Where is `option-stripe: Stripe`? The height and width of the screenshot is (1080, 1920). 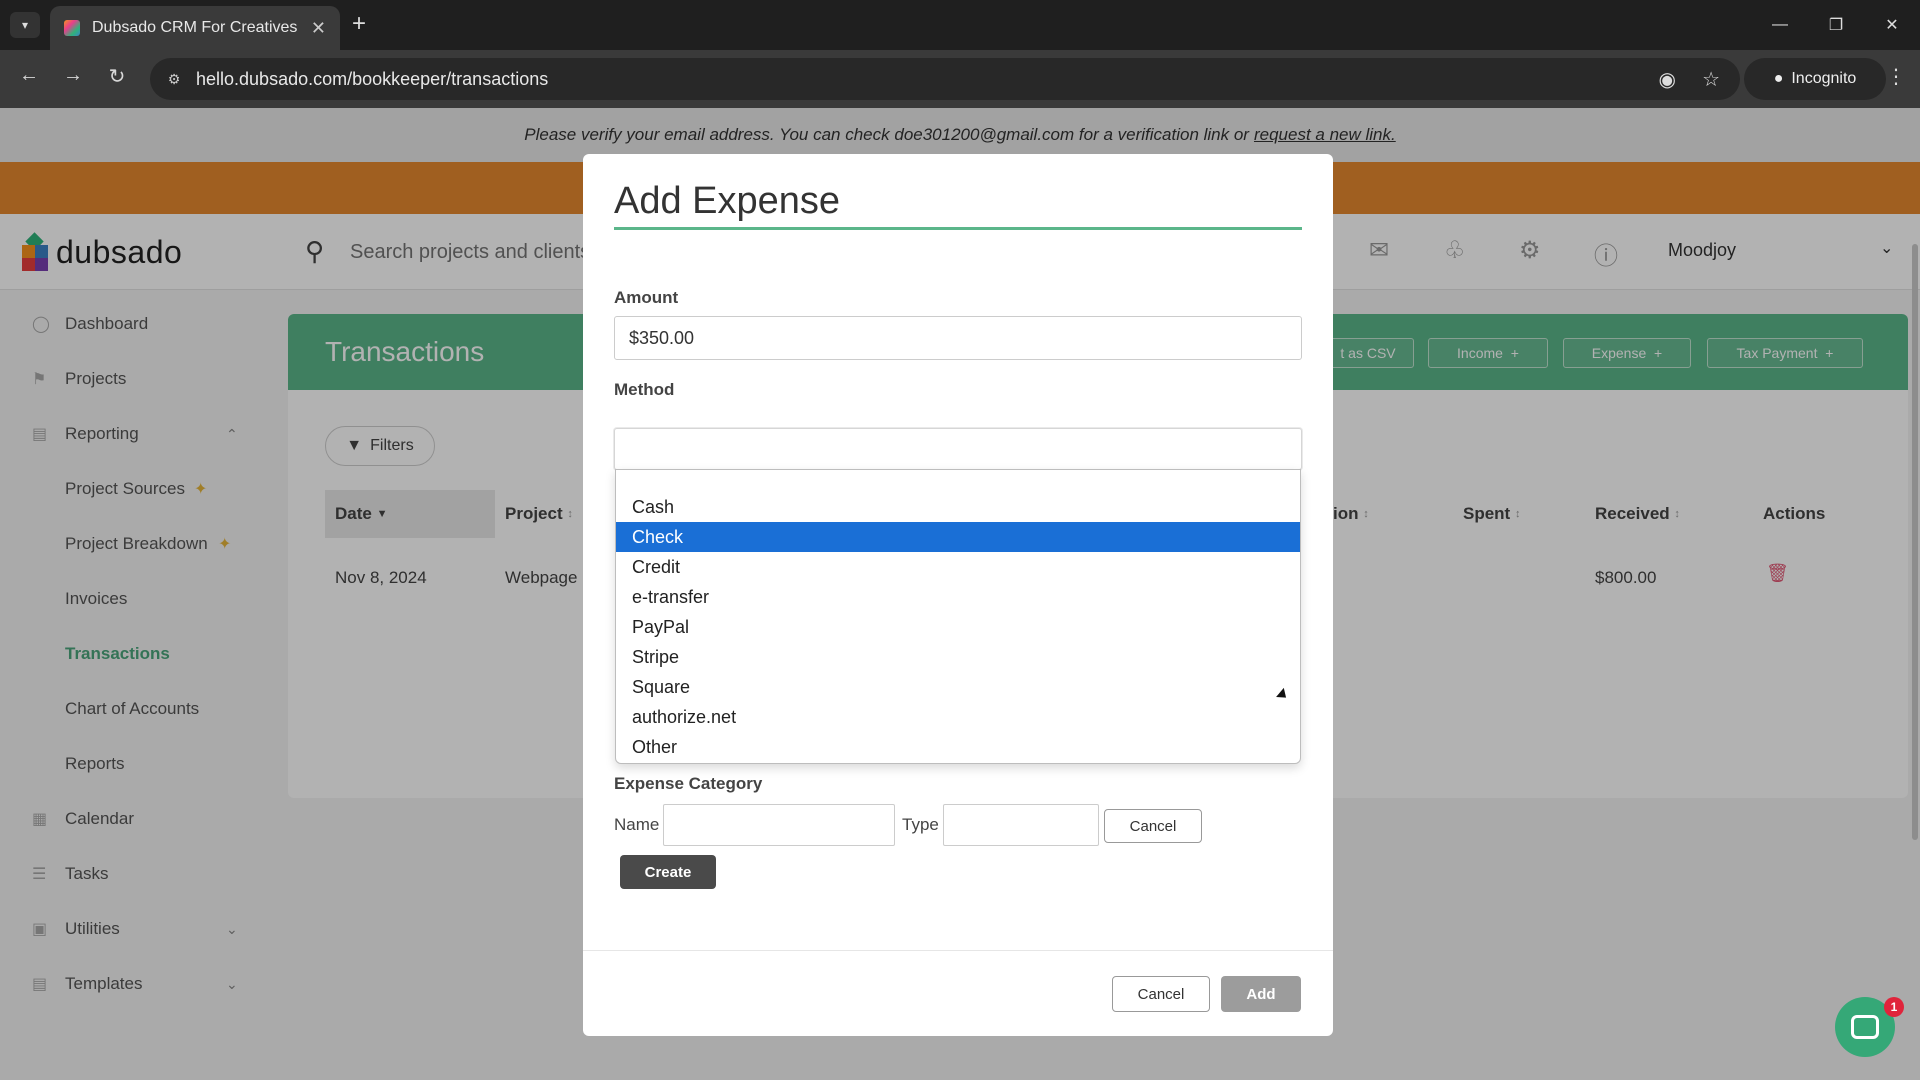 option-stripe: Stripe is located at coordinates (958, 657).